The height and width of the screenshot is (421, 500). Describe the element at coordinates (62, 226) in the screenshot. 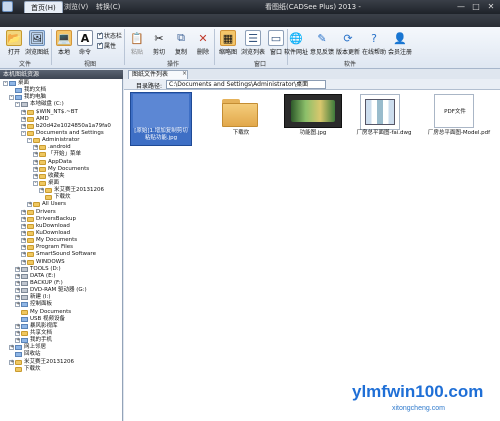

I see `tree-item: + kuDownload` at that location.